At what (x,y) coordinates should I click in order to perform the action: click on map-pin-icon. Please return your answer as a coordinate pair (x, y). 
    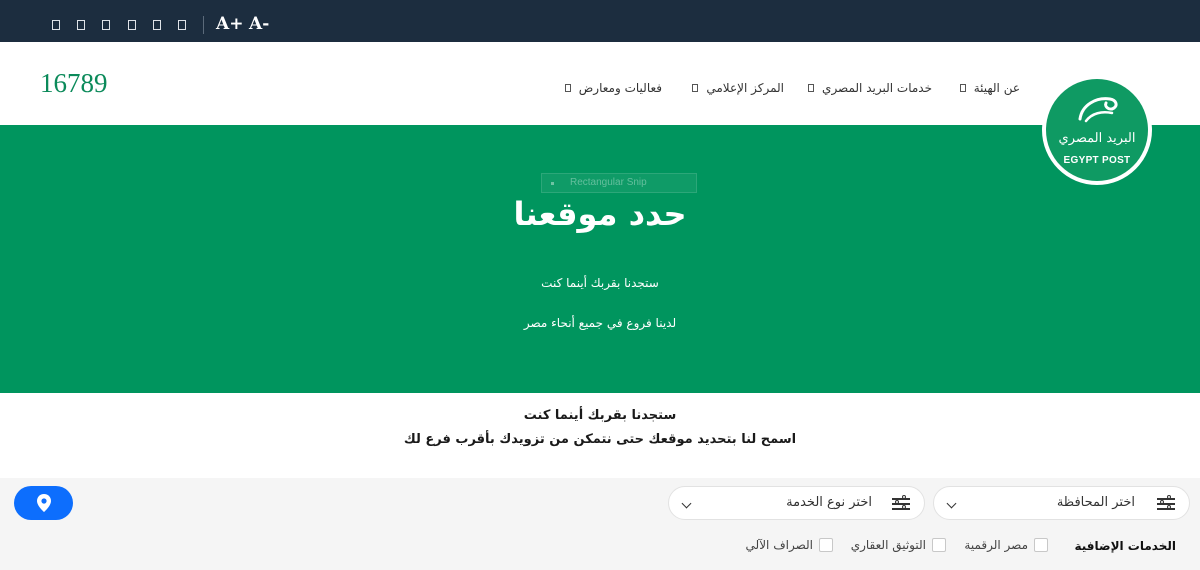
    Looking at the image, I should click on (43, 503).